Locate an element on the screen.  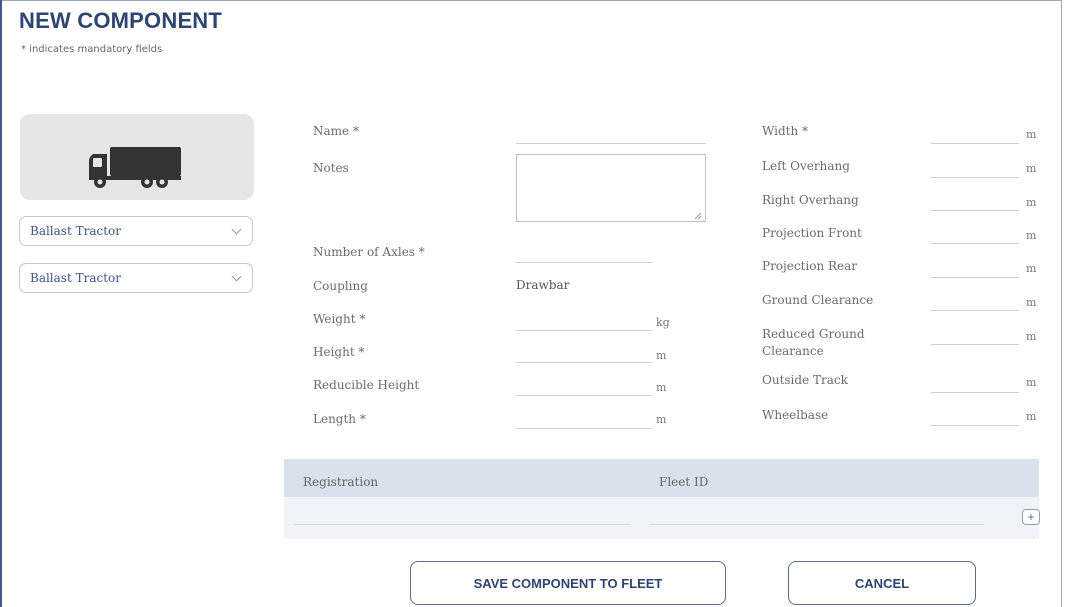
reduced-ground-clearance-input is located at coordinates (975, 344).